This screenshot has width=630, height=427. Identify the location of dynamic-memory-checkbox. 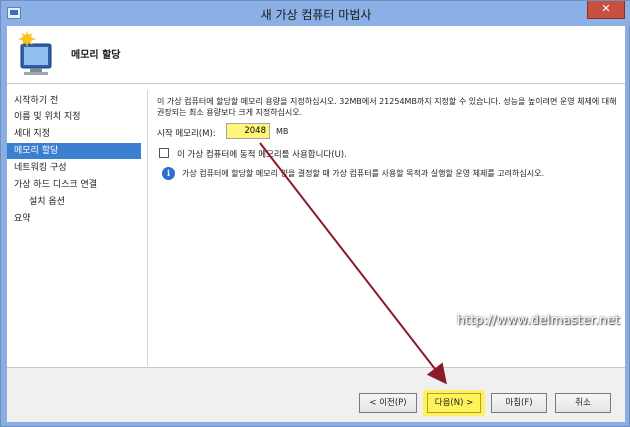
(164, 153).